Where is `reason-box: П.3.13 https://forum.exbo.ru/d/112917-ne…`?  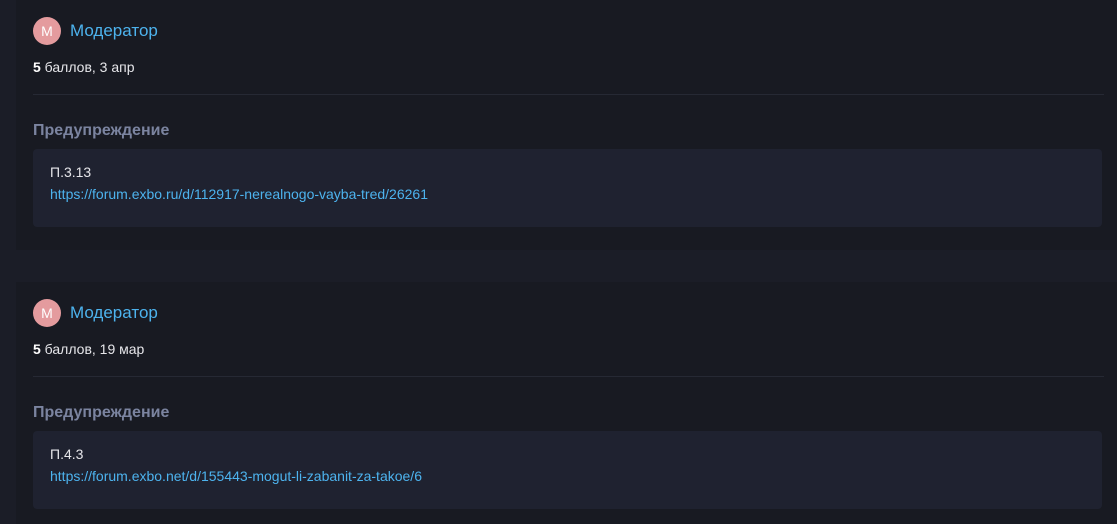 reason-box: П.3.13 https://forum.exbo.ru/d/112917-ne… is located at coordinates (567, 188).